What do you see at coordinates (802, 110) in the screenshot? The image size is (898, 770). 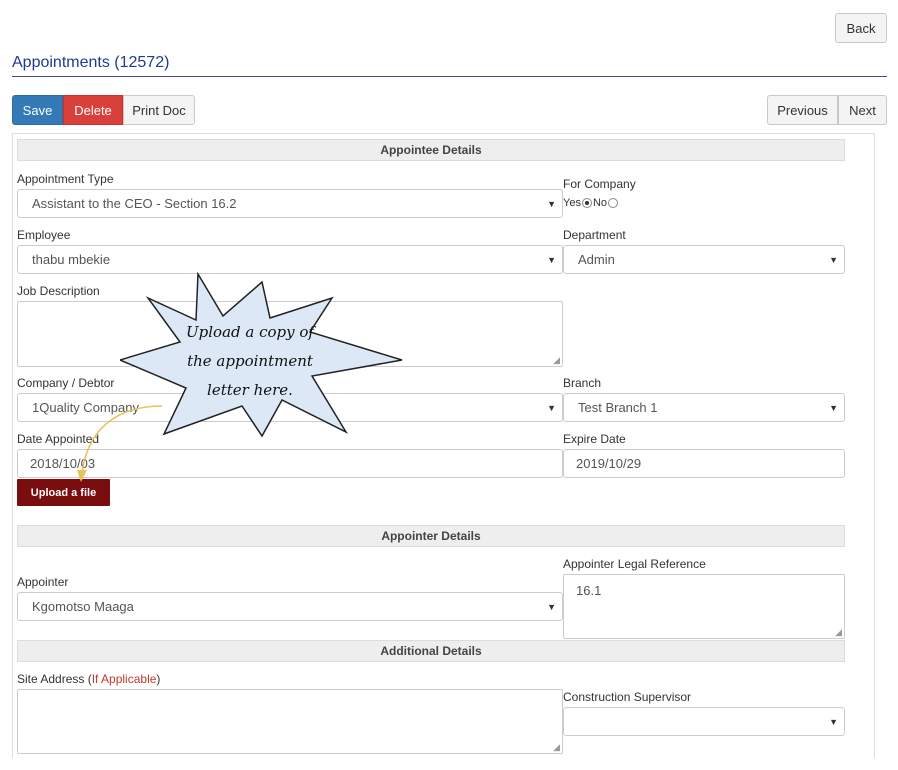 I see `previous-button: Previous` at bounding box center [802, 110].